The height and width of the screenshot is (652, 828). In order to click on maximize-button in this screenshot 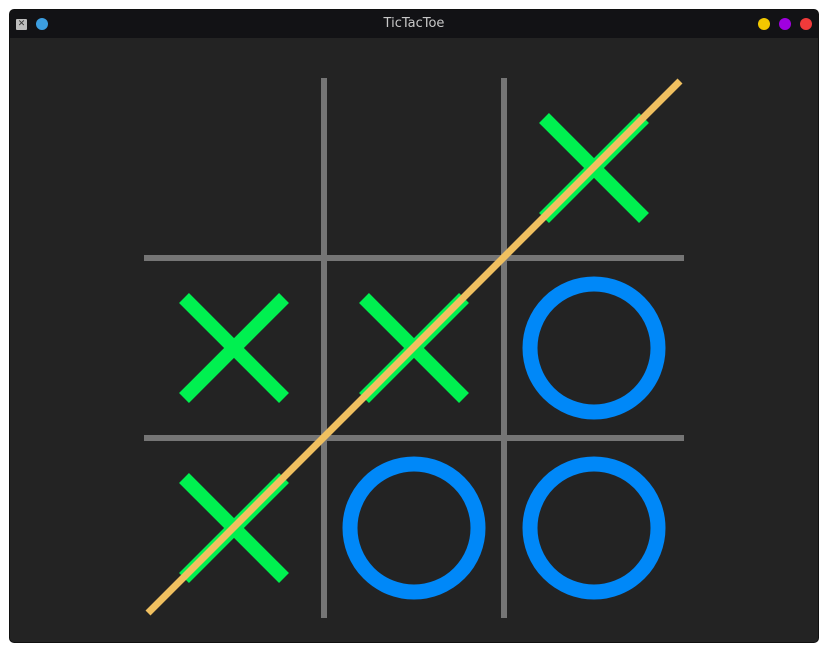, I will do `click(785, 24)`.